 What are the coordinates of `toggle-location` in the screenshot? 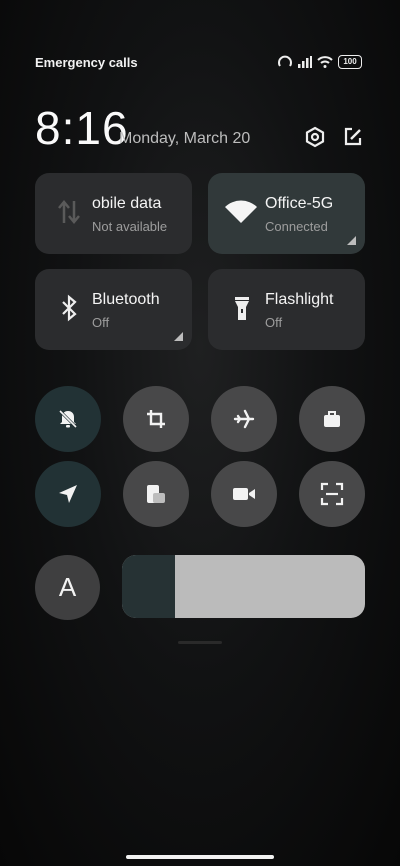 It's located at (68, 494).